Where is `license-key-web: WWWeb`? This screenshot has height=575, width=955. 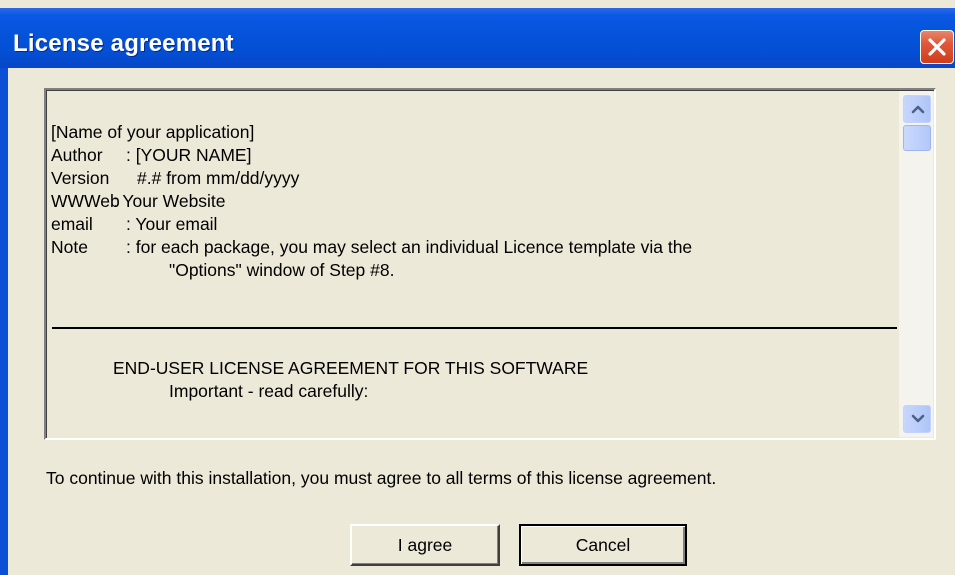 license-key-web: WWWeb is located at coordinates (85, 201).